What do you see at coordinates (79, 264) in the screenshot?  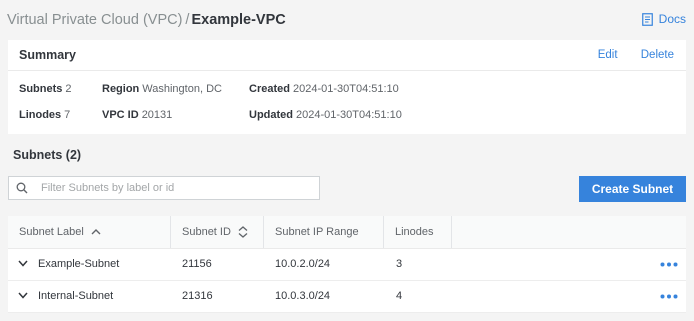 I see `subnet-label-cell: Example-Subnet` at bounding box center [79, 264].